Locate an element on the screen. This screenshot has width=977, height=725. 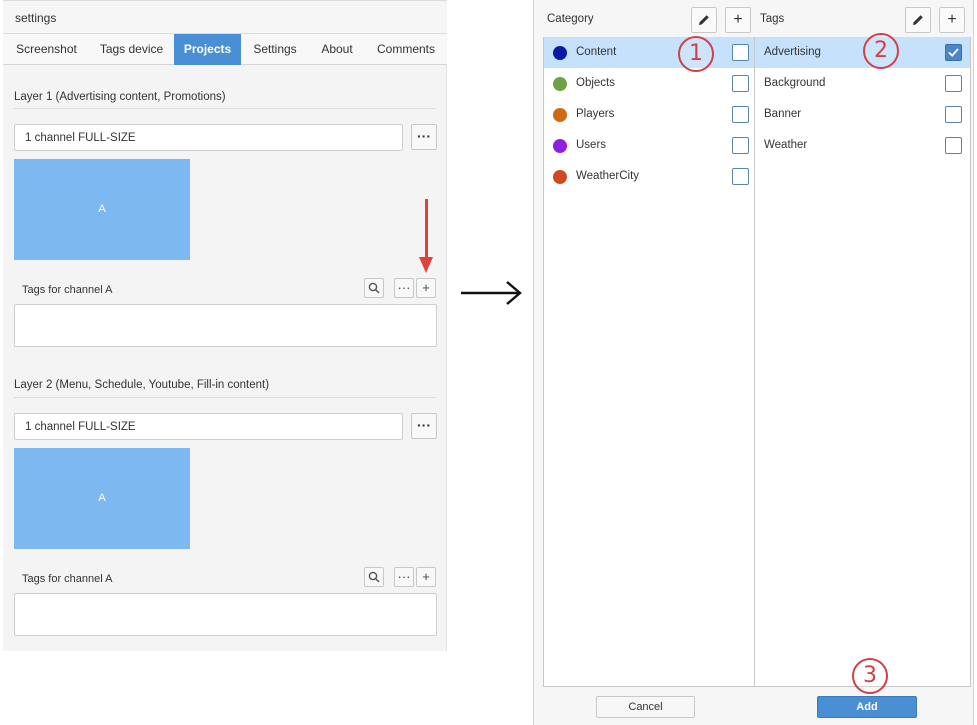
tab-tags-device: Tags device is located at coordinates (131, 49).